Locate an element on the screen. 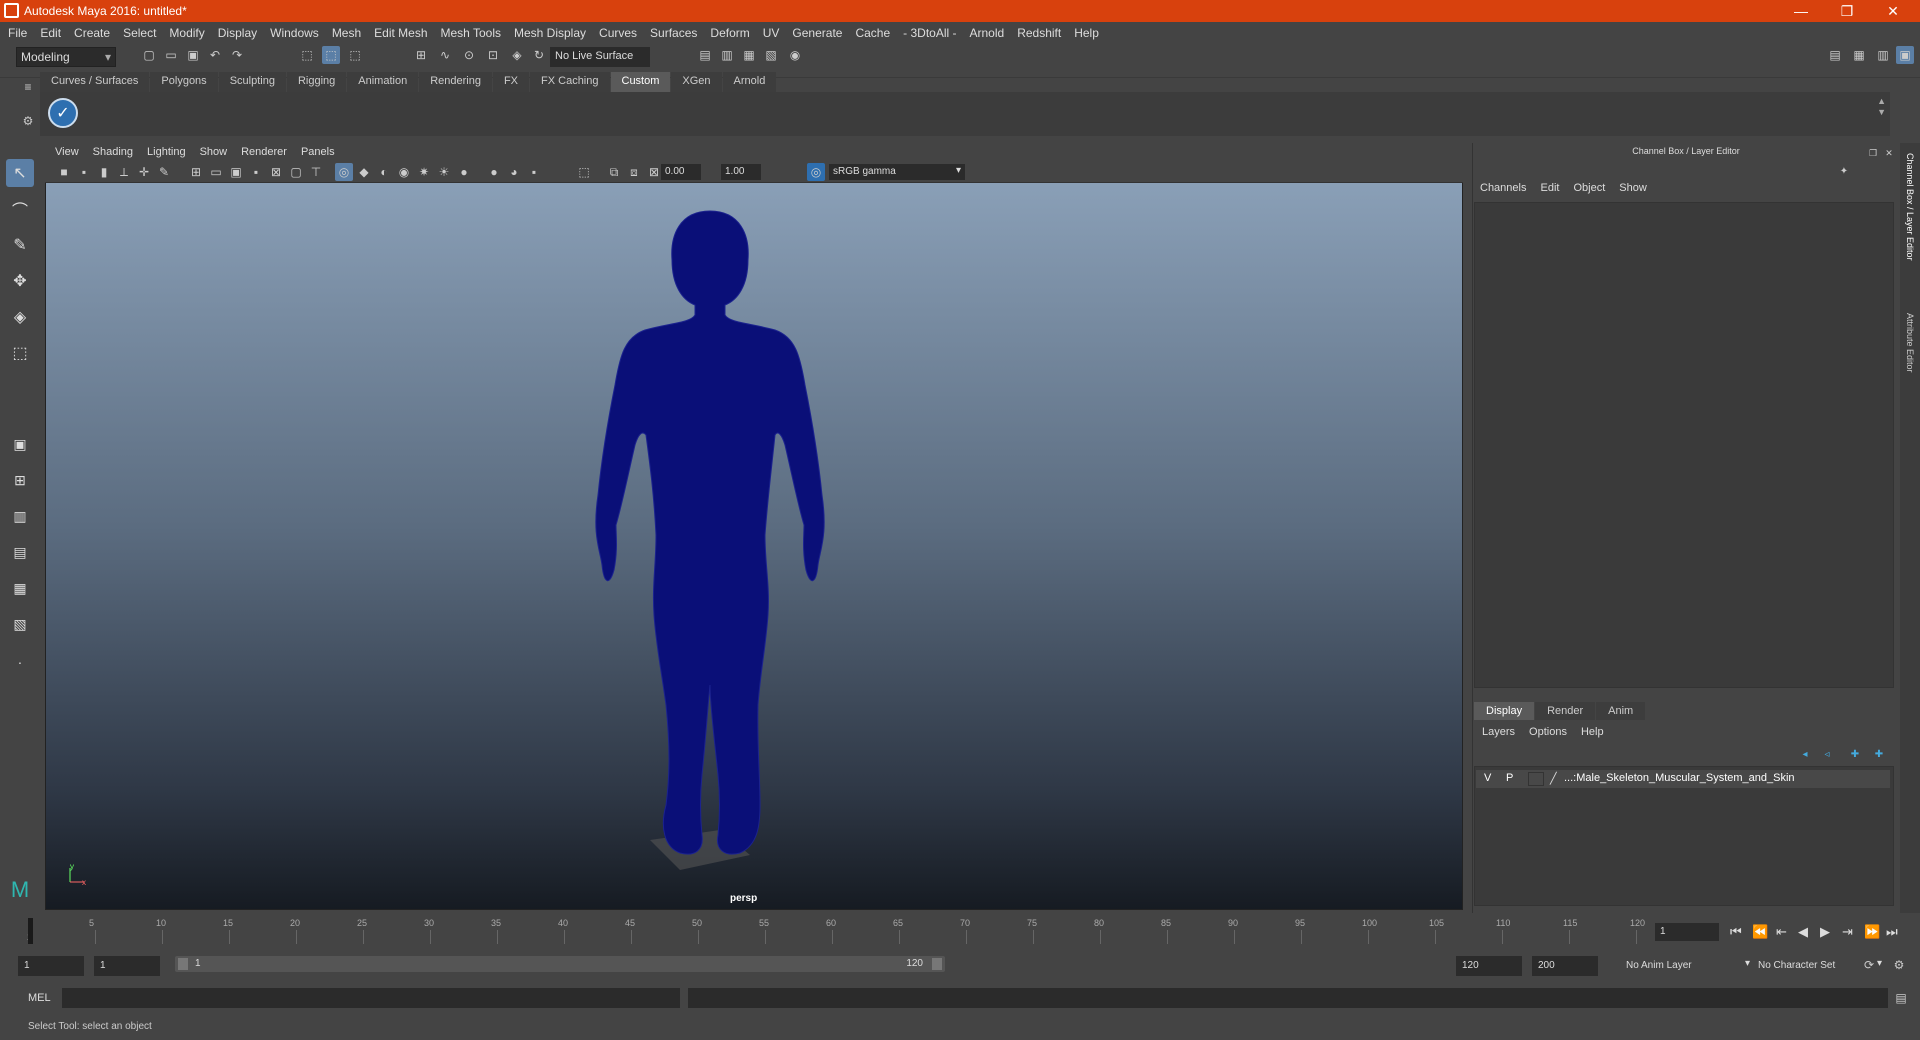 The width and height of the screenshot is (1920, 1040). attribute-editor-icon: ▦ is located at coordinates (1859, 55).